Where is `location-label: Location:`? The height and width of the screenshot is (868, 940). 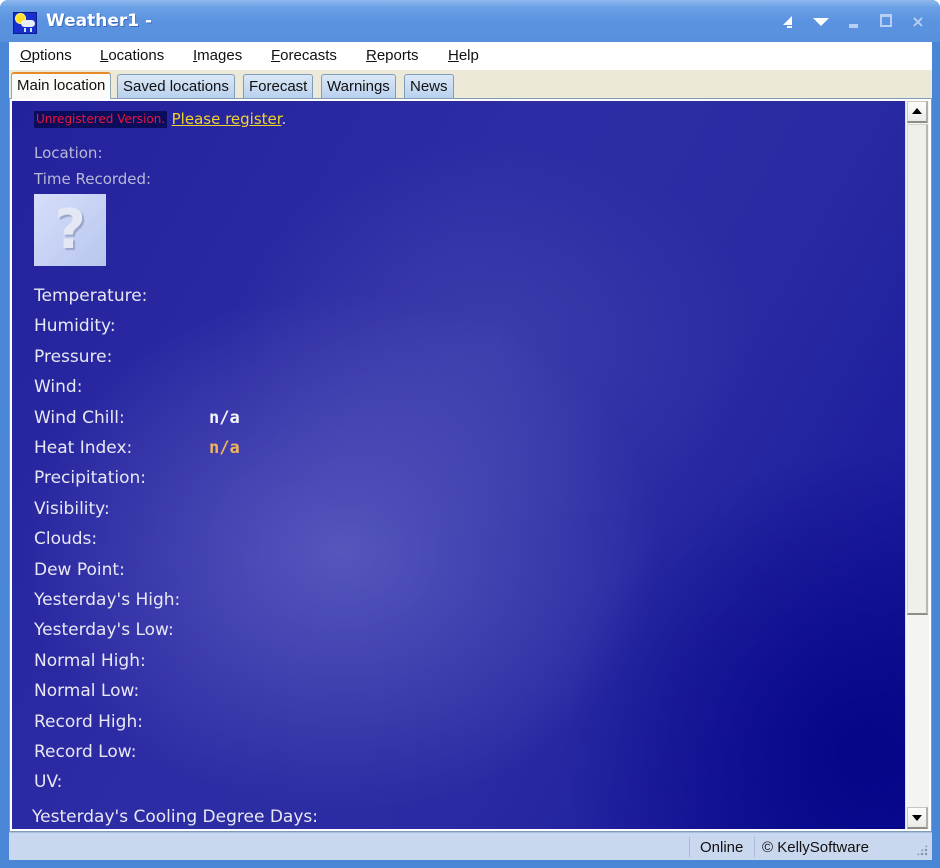
location-label: Location: is located at coordinates (68, 153).